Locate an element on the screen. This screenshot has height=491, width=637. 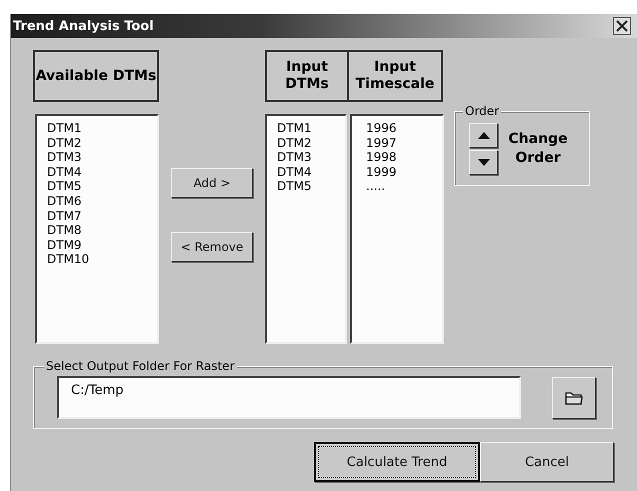
up-triangle-icon is located at coordinates (484, 135).